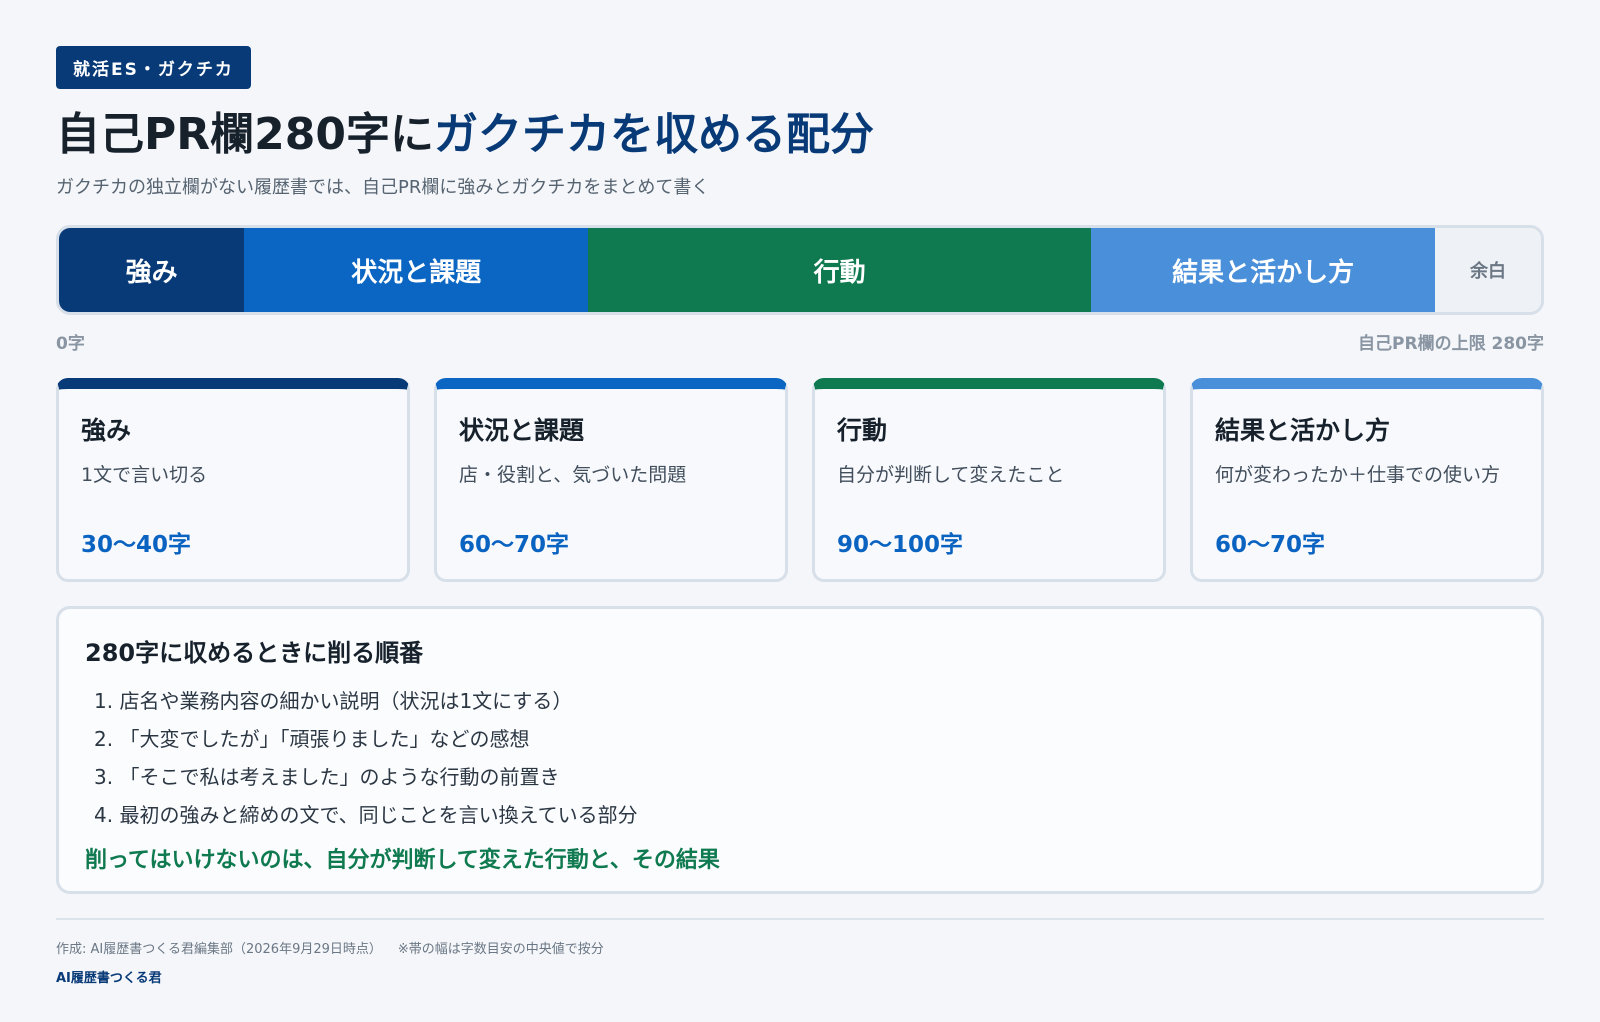 This screenshot has width=1600, height=1022. What do you see at coordinates (500, 949) in the screenshot?
I see `footer-note: ※帯の幅は字数目安の中央値で按分` at bounding box center [500, 949].